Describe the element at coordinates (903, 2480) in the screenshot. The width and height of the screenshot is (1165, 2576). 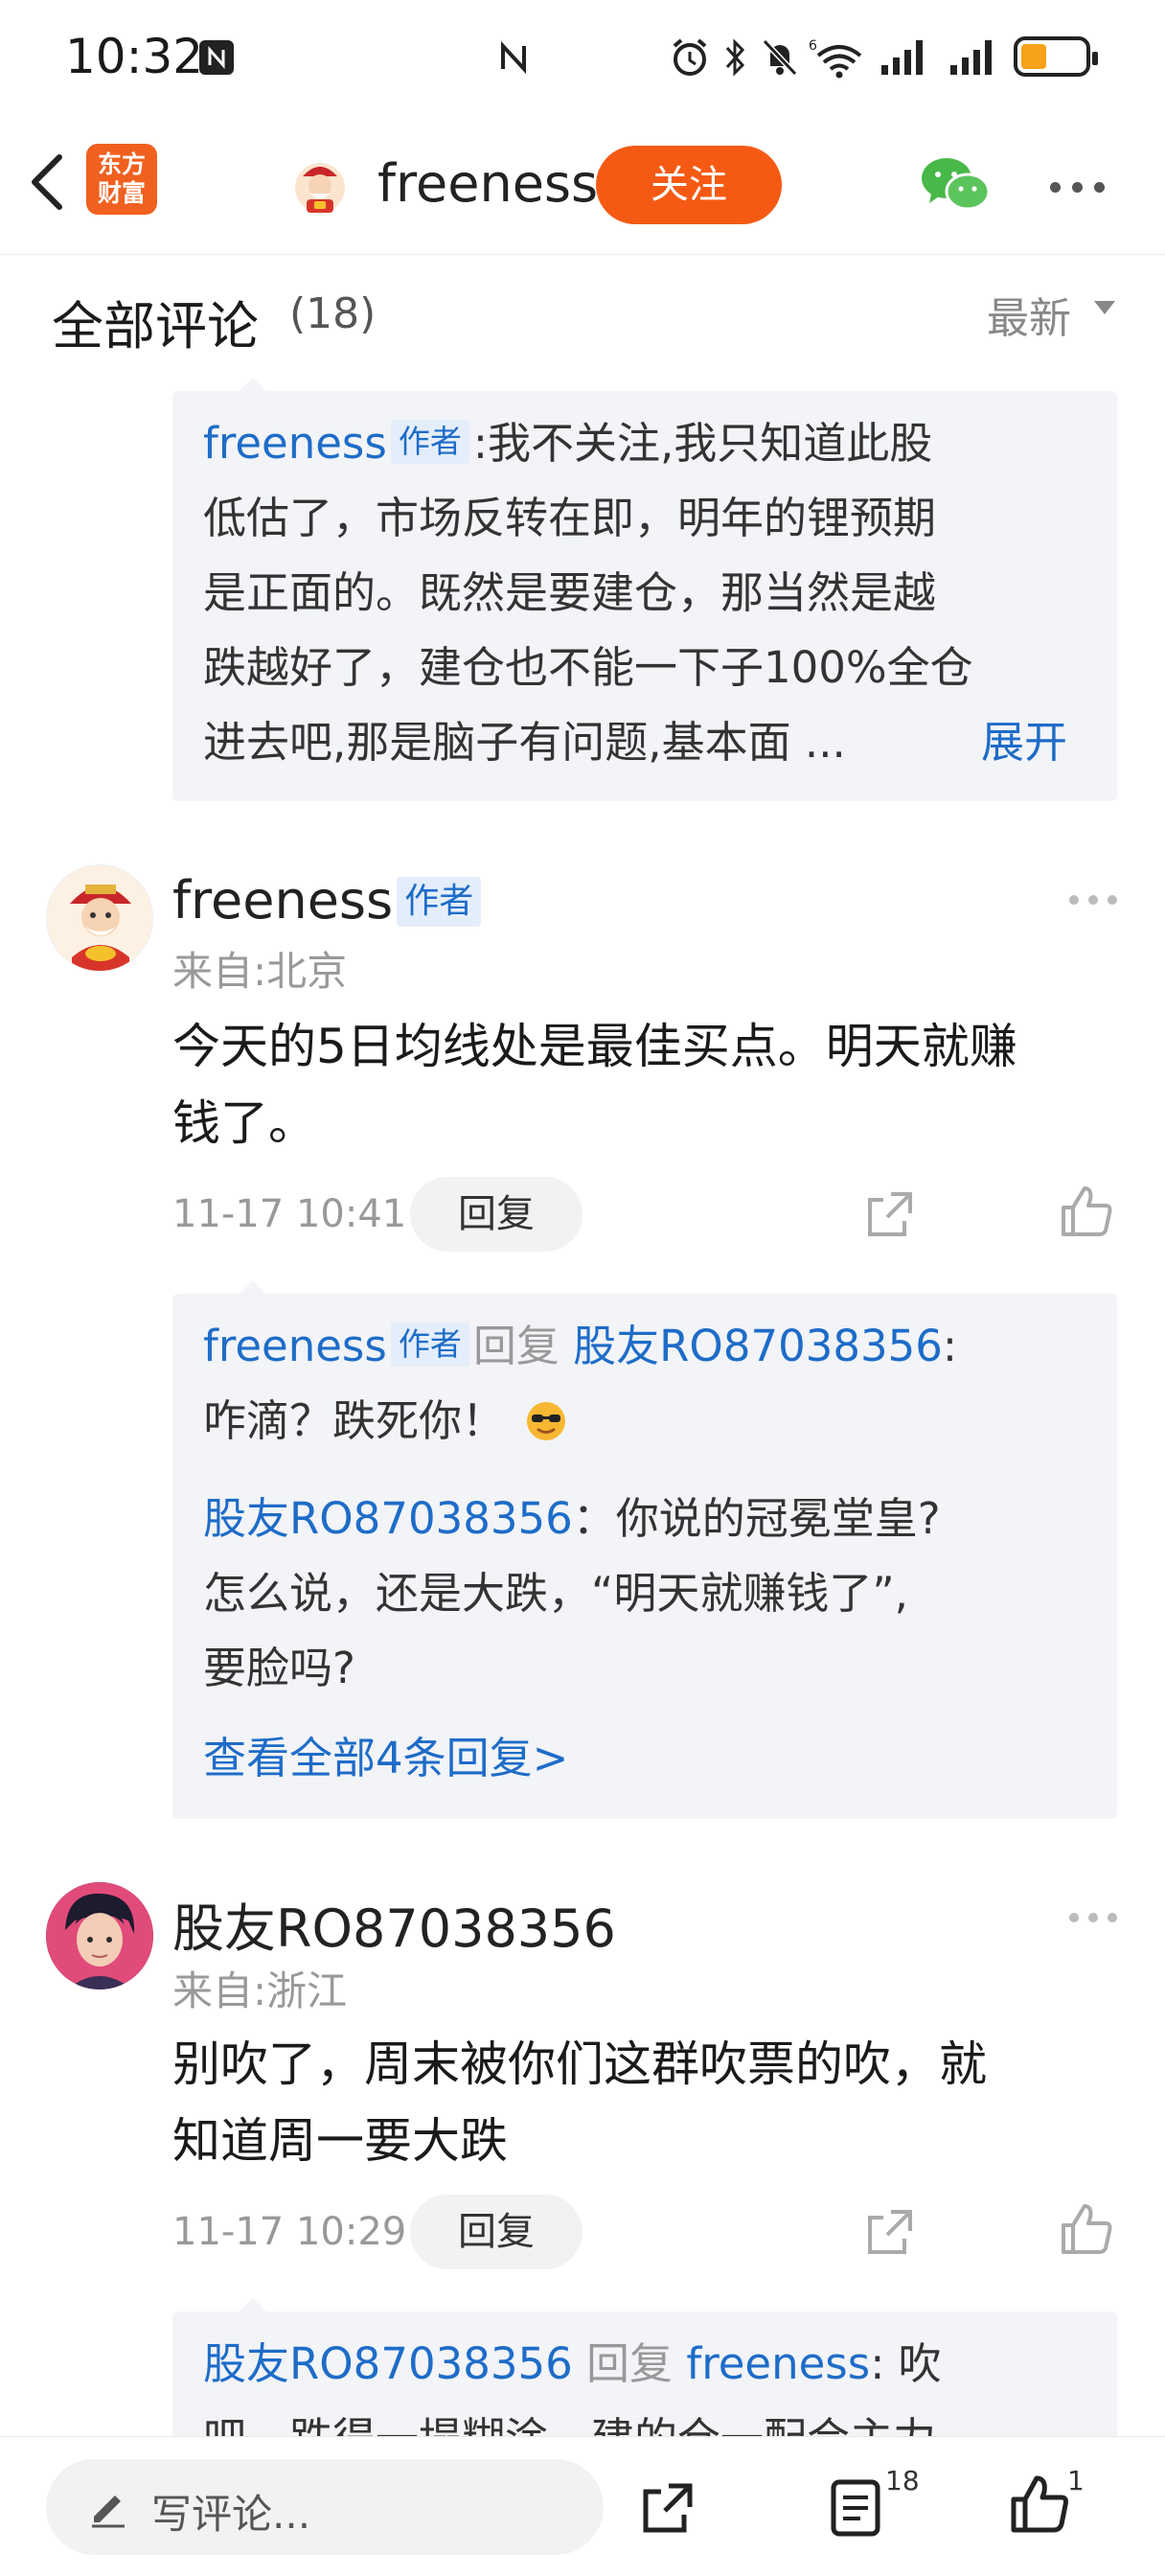
I see `comment-count-badge: 18` at that location.